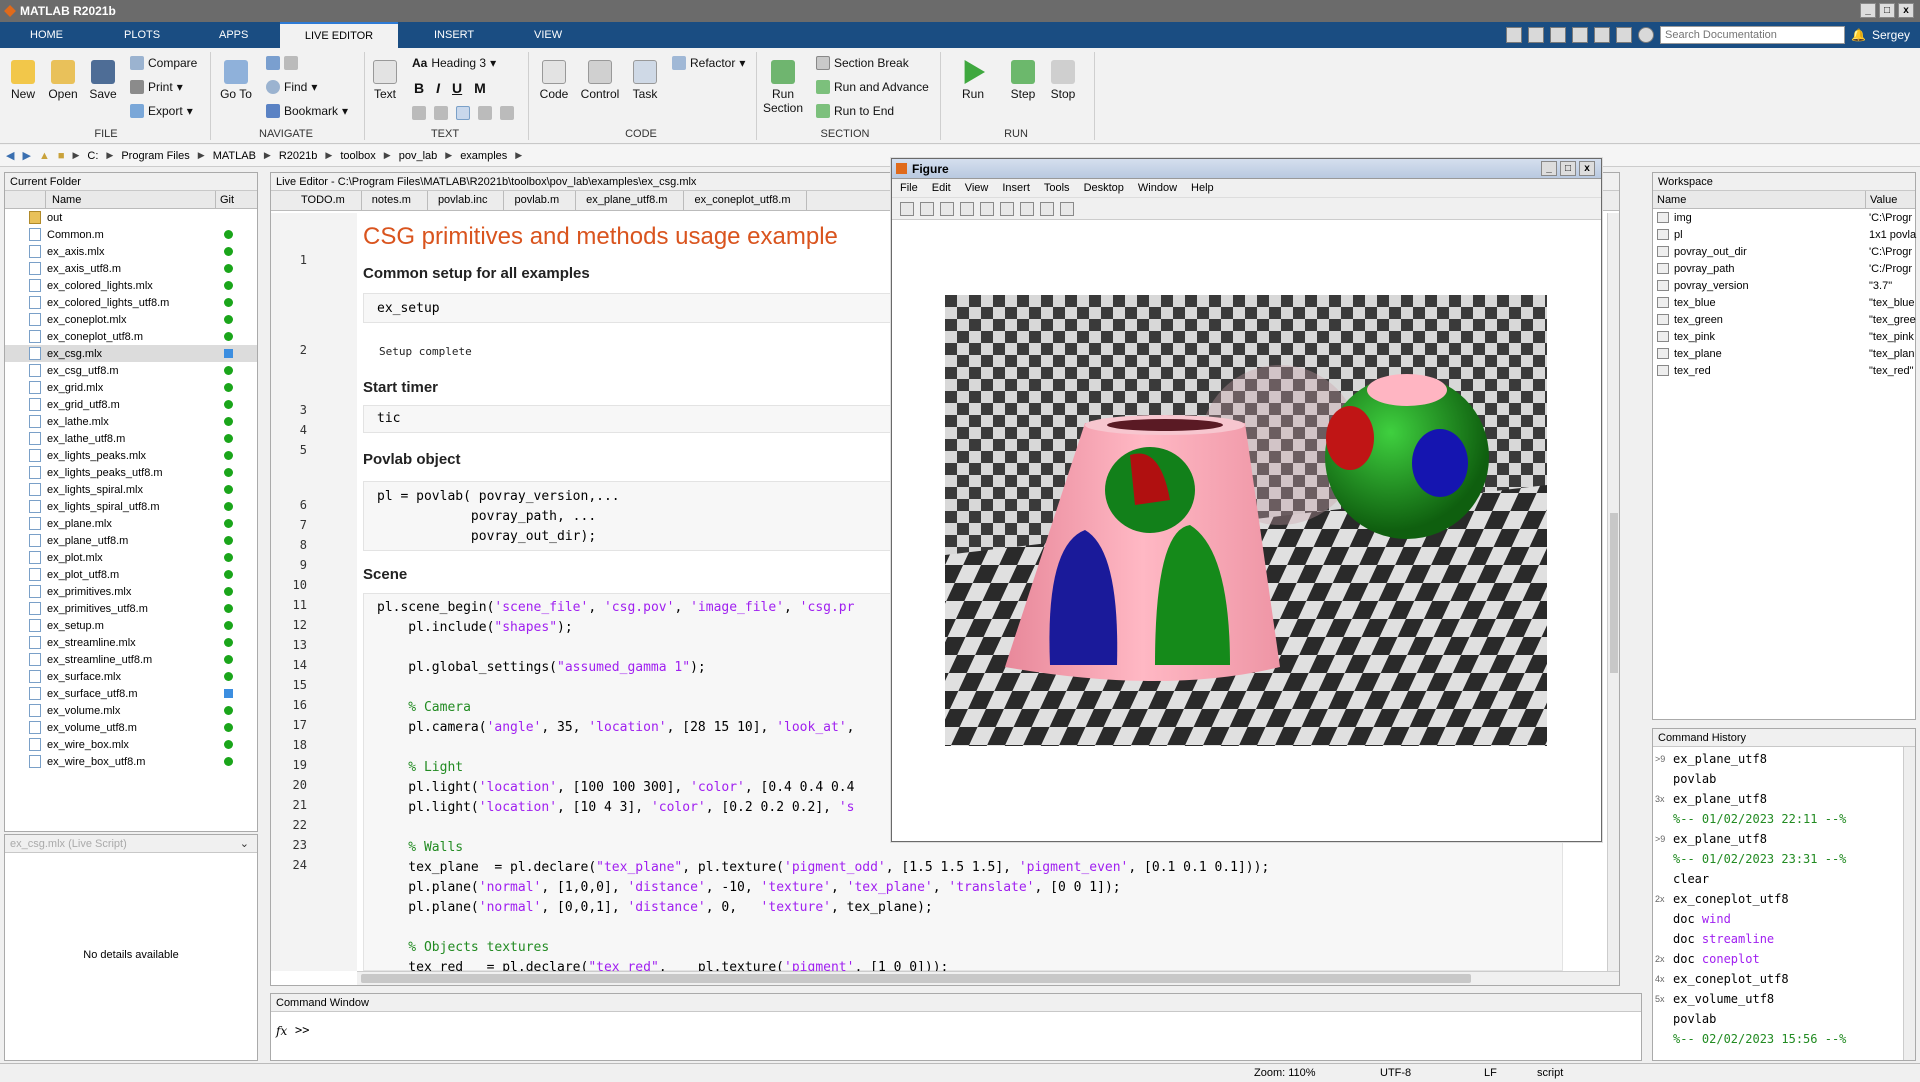 Image resolution: width=1920 pixels, height=1082 pixels. Describe the element at coordinates (1784, 268) in the screenshot. I see `workspace-variable: povray_path 'C:/Progr` at that location.